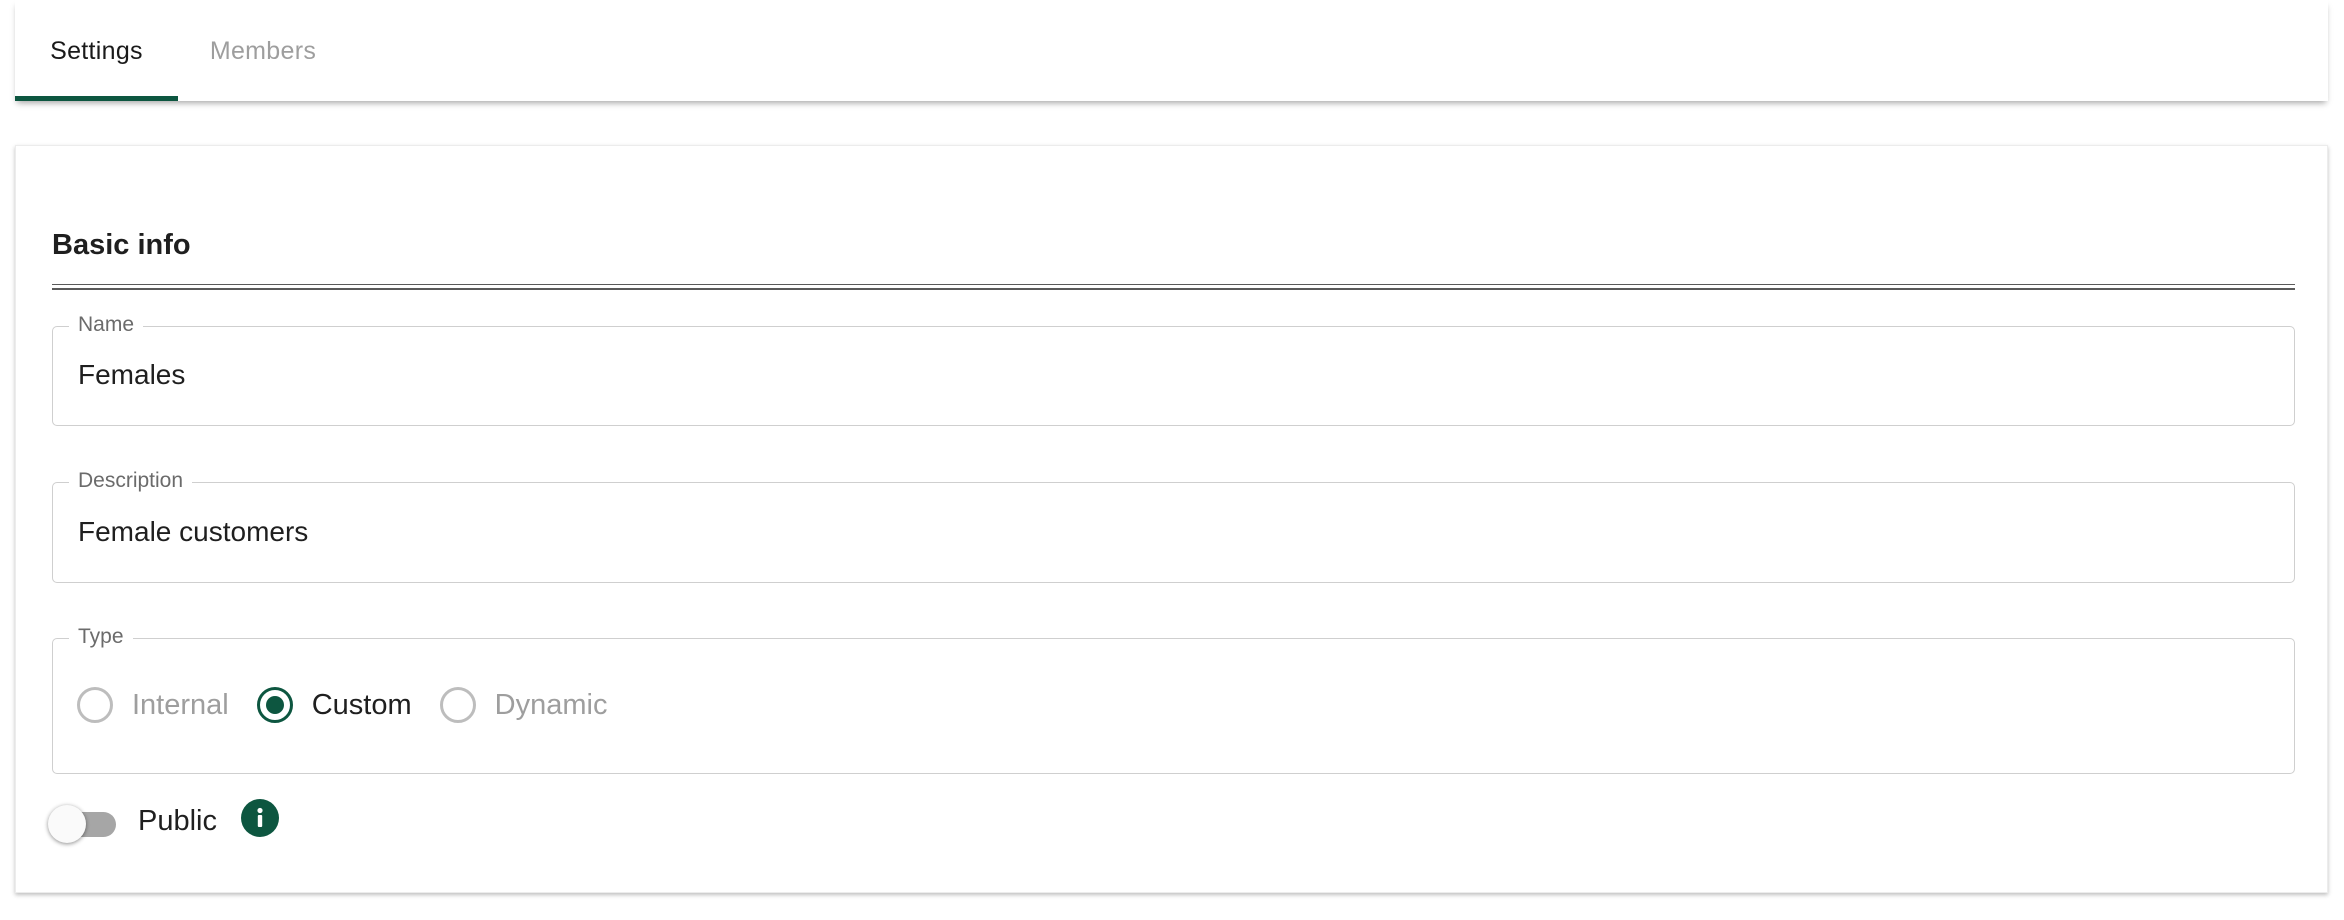 The image size is (2344, 920). I want to click on toggle-thumb, so click(67, 824).